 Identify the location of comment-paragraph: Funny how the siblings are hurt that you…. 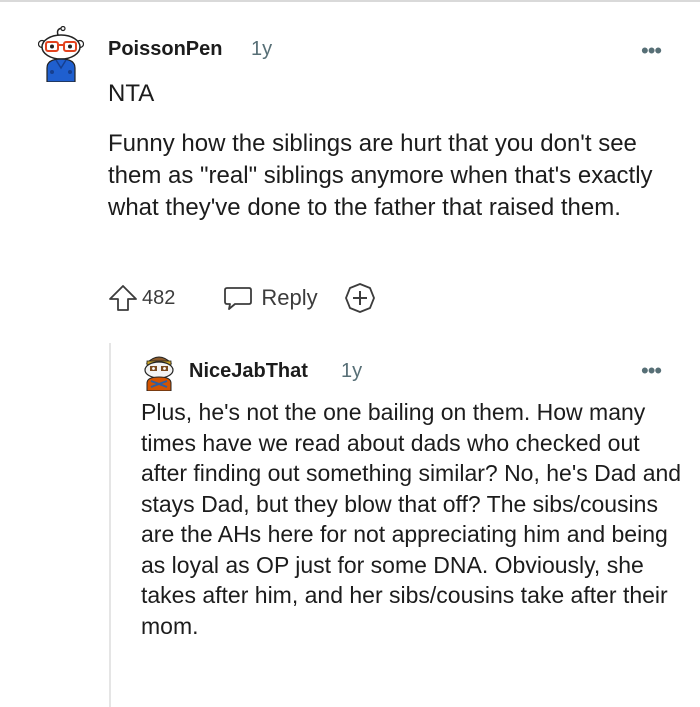
(380, 175).